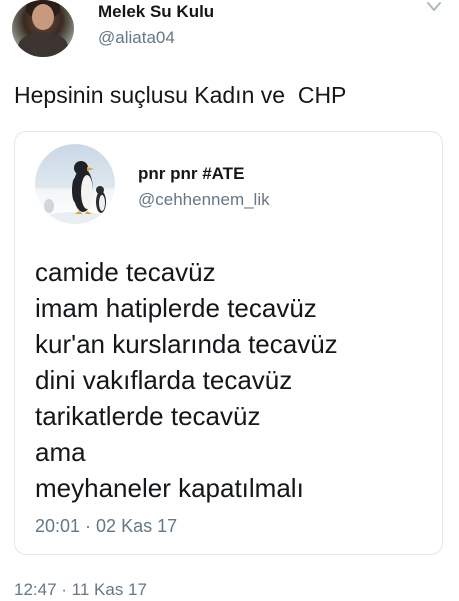 This screenshot has height=601, width=459. Describe the element at coordinates (125, 272) in the screenshot. I see `quoted-text-line: camide tecavüz` at that location.